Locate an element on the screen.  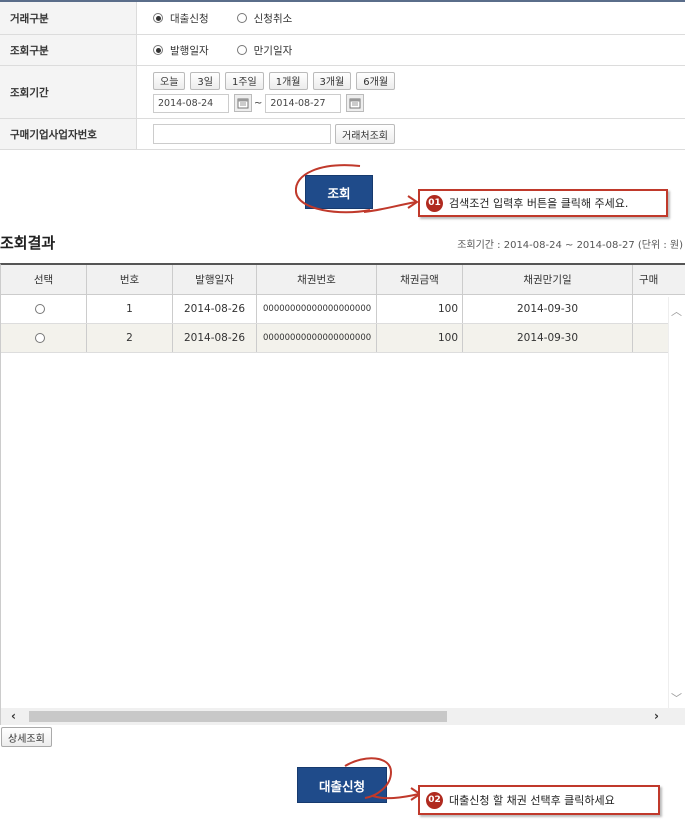
period-buttons: 오늘 3일 1주일 1개월 3개월 6개월 is located at coordinates (276, 80).